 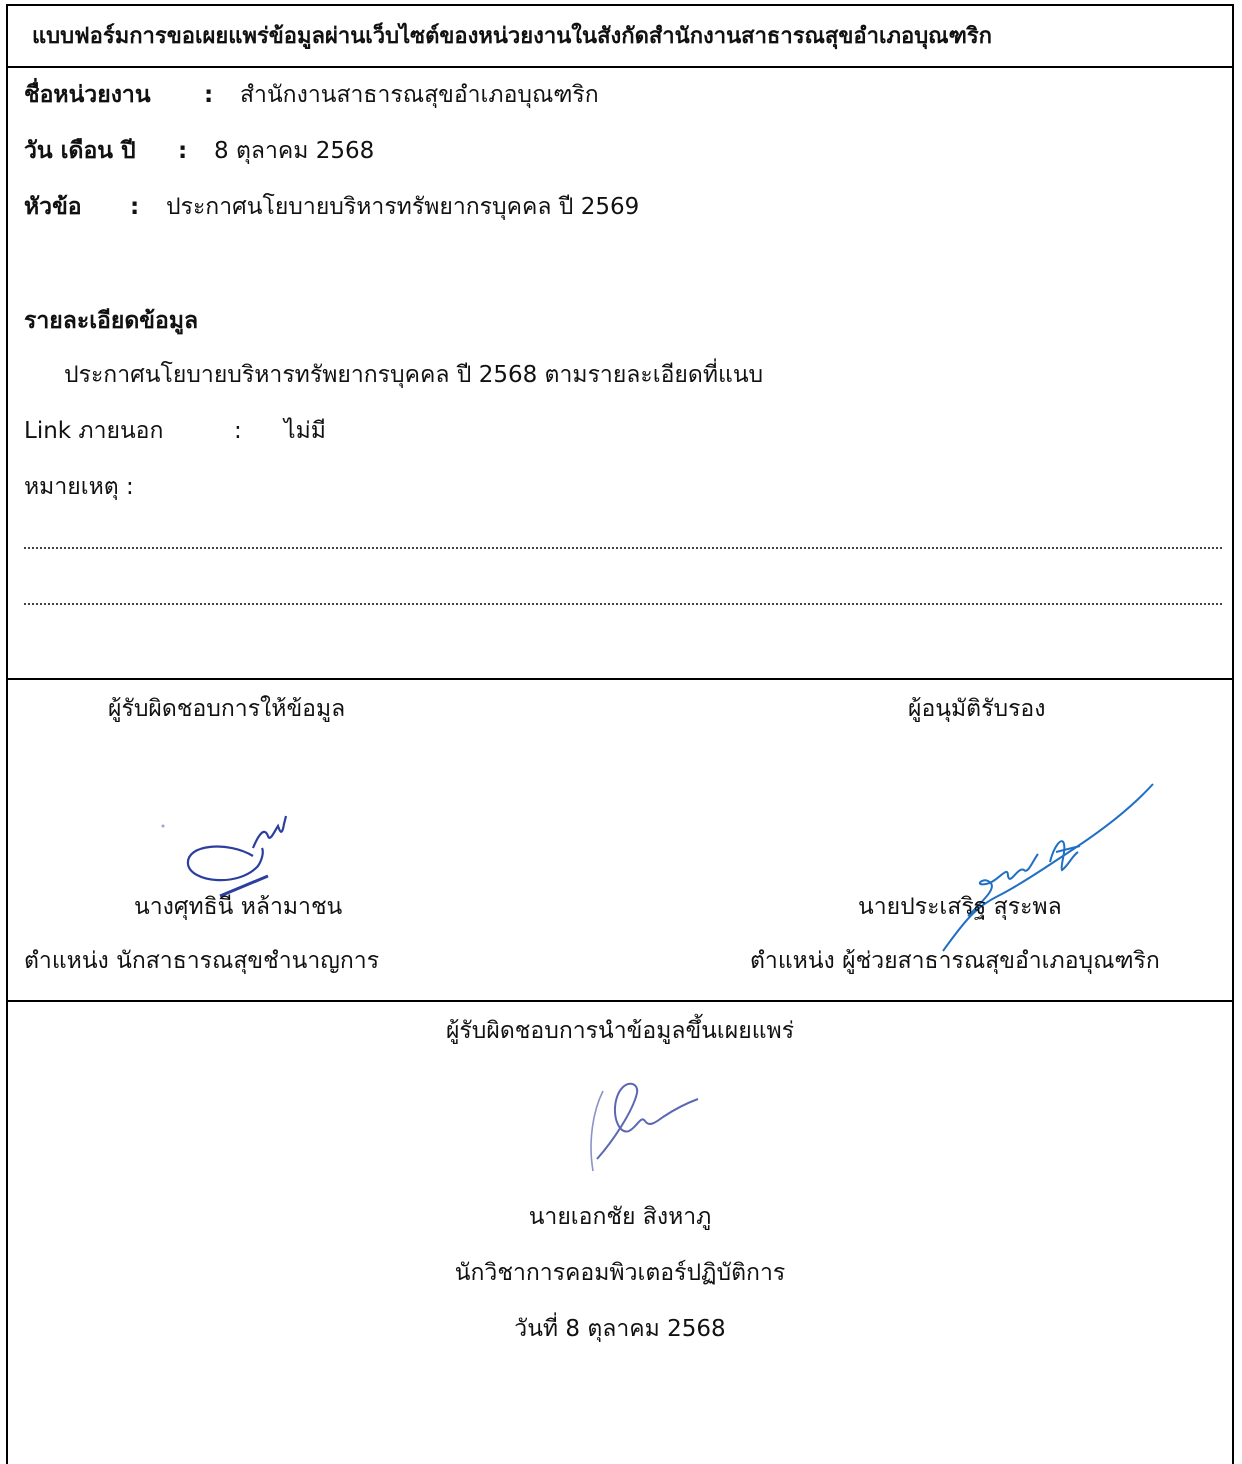 What do you see at coordinates (238, 431) in the screenshot?
I see `external-link-colon: :` at bounding box center [238, 431].